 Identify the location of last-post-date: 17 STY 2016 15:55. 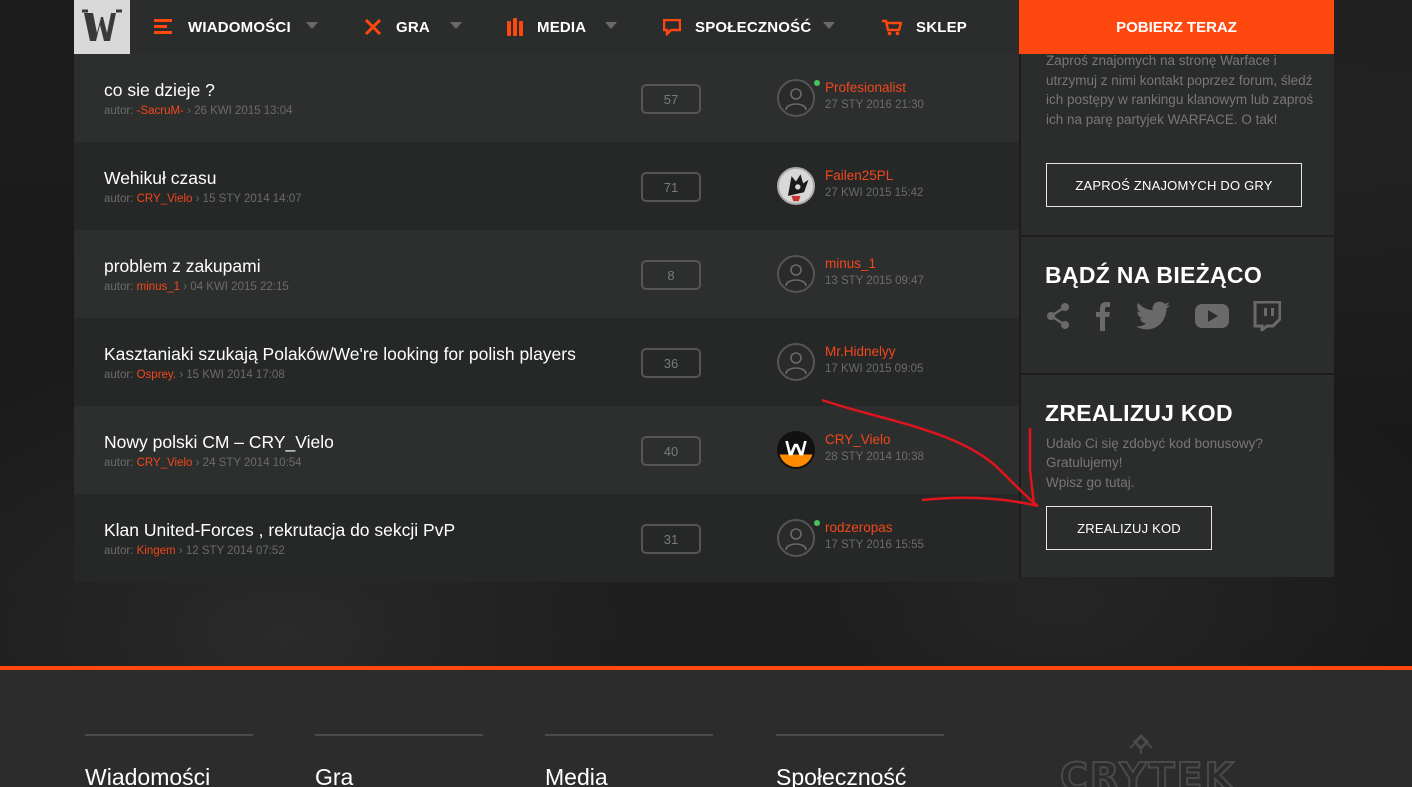
(874, 545).